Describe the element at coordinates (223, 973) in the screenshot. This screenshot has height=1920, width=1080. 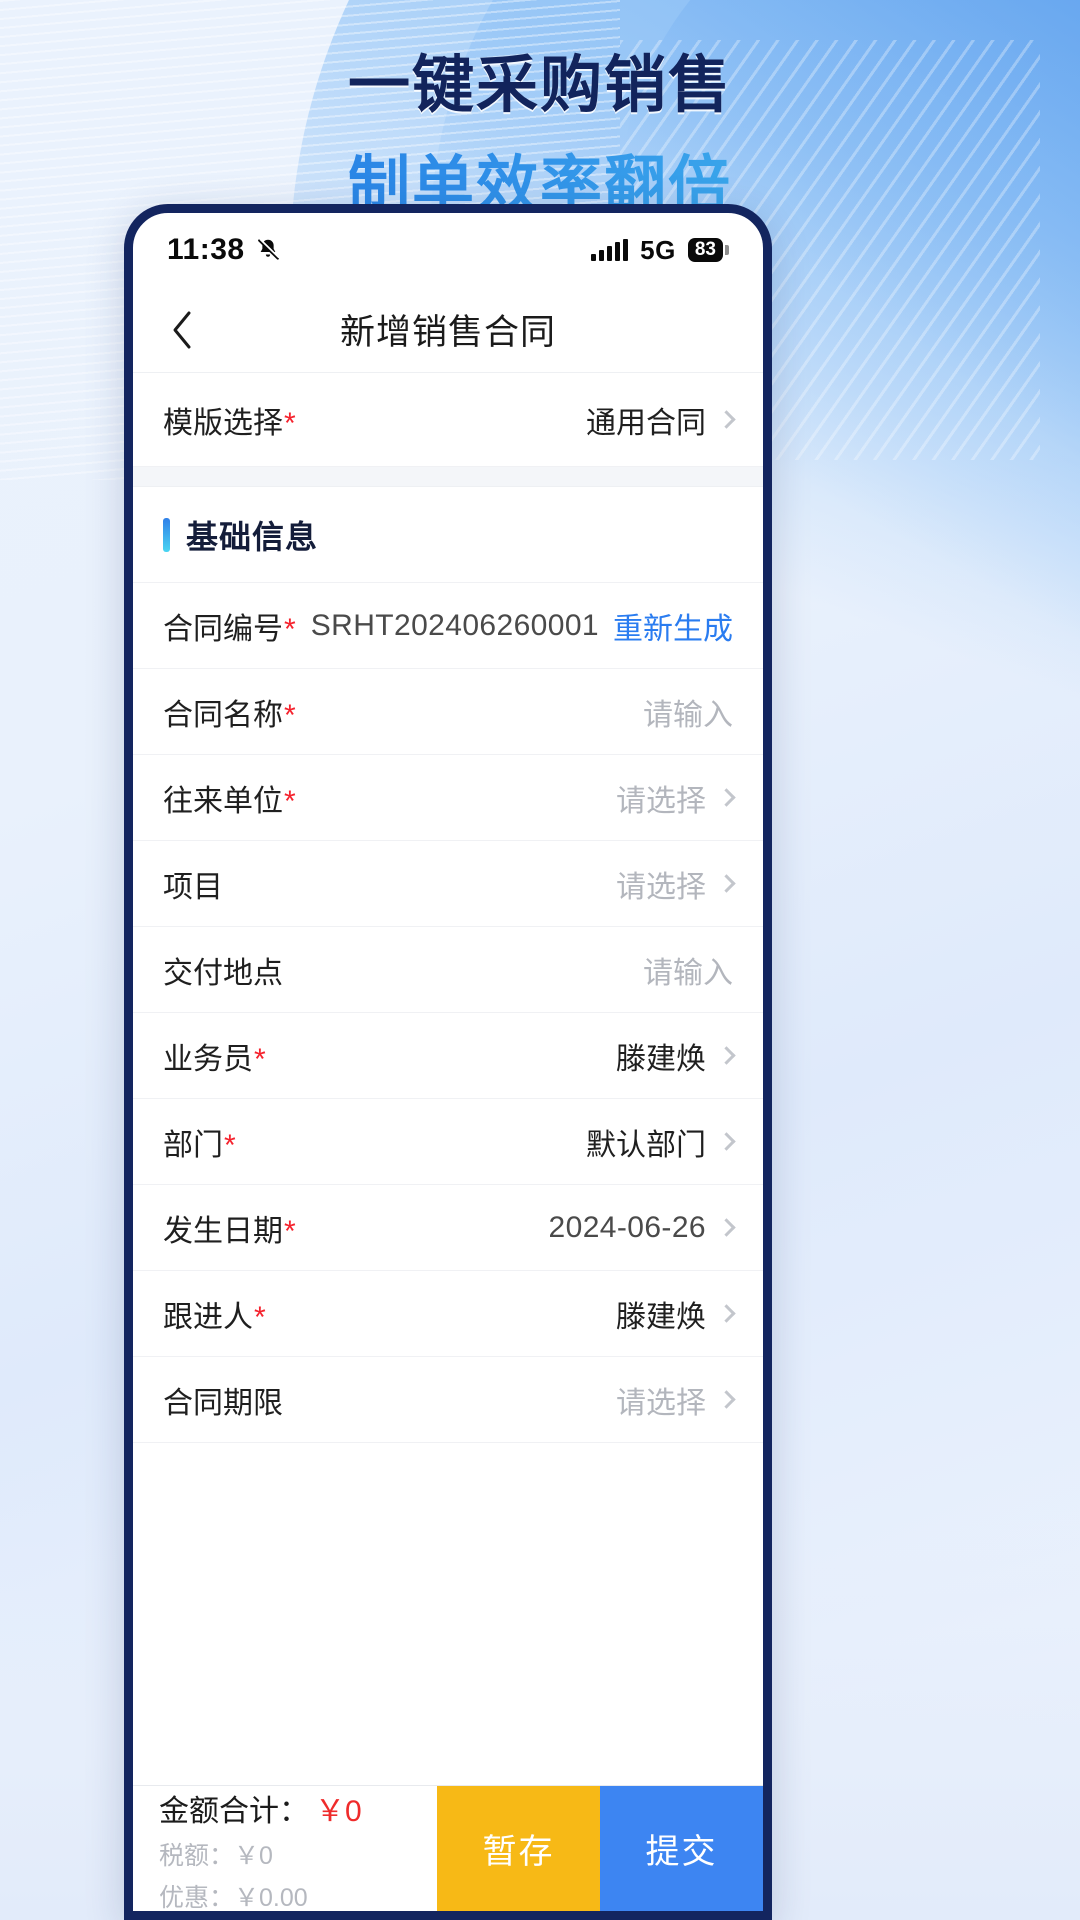
I see `form-label: 交付地点` at that location.